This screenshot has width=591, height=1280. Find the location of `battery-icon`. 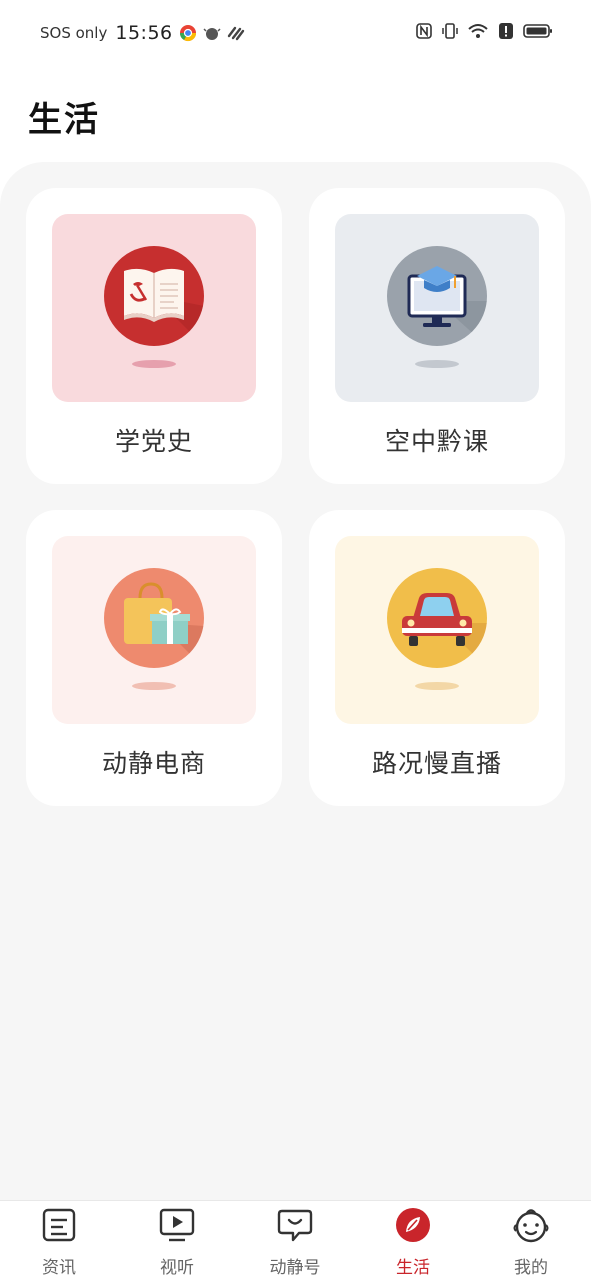

battery-icon is located at coordinates (537, 31).